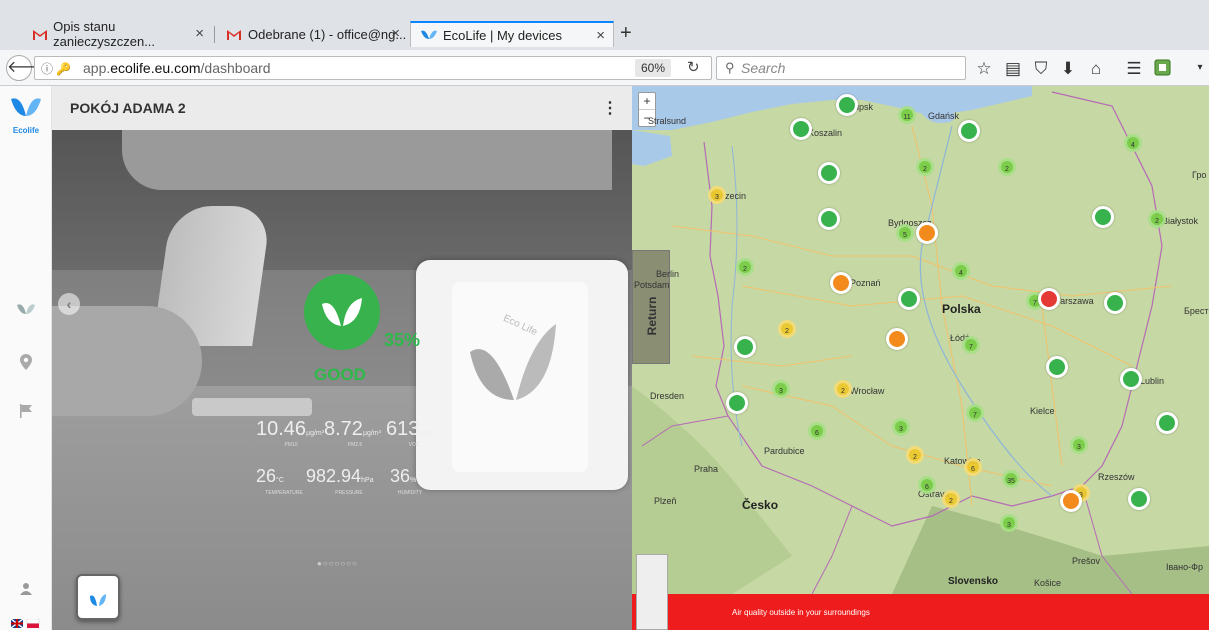  What do you see at coordinates (730, 67) in the screenshot?
I see `search-icon: ⚲` at bounding box center [730, 67].